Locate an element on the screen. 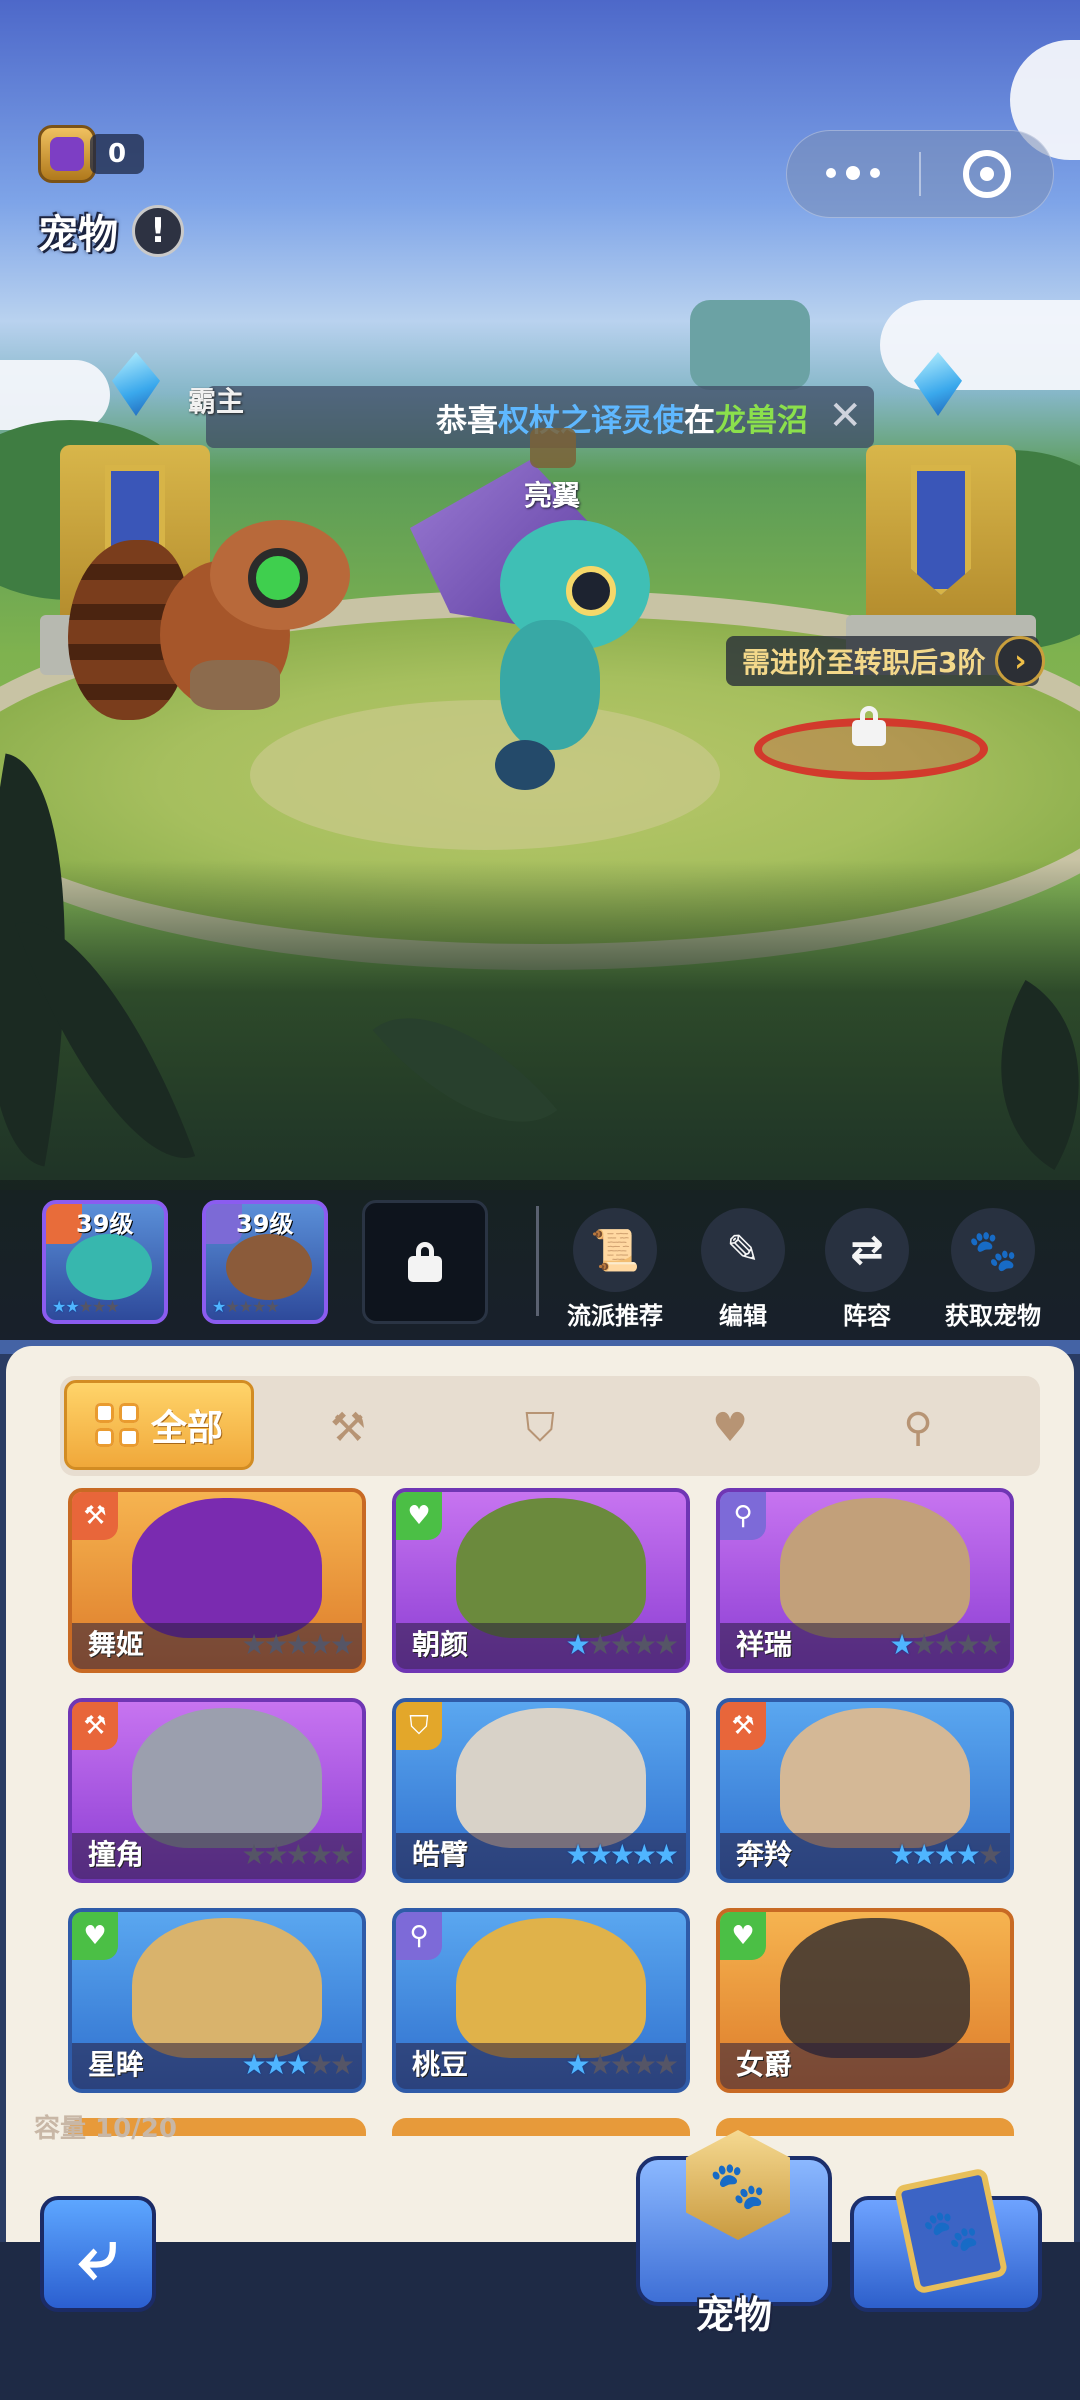  class-badge-icon is located at coordinates (553, 448).